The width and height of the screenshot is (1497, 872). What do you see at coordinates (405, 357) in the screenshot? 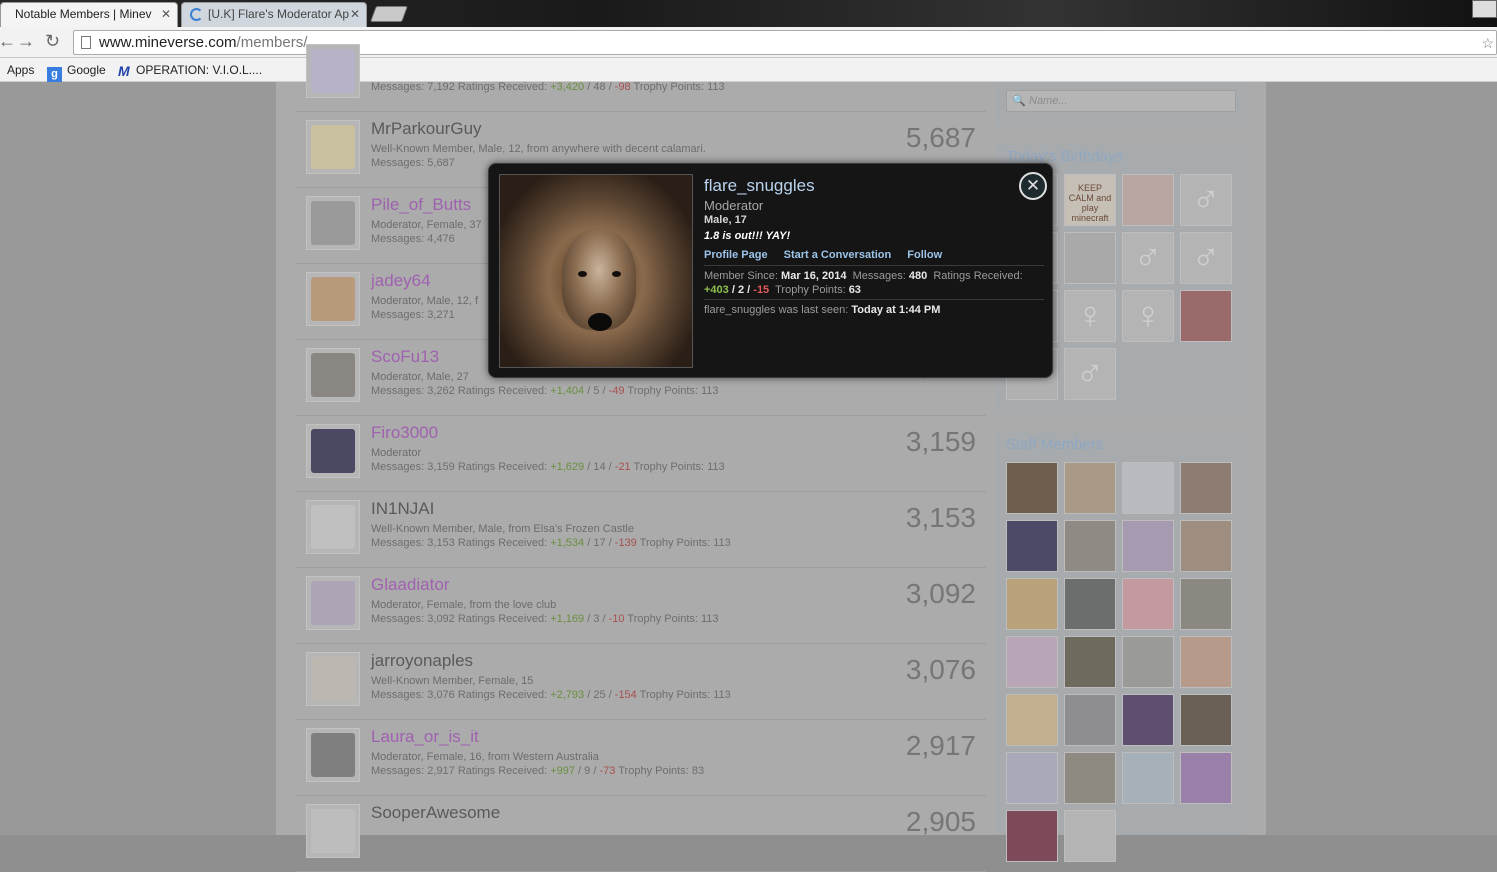
I see `member-name: ScoFu13` at bounding box center [405, 357].